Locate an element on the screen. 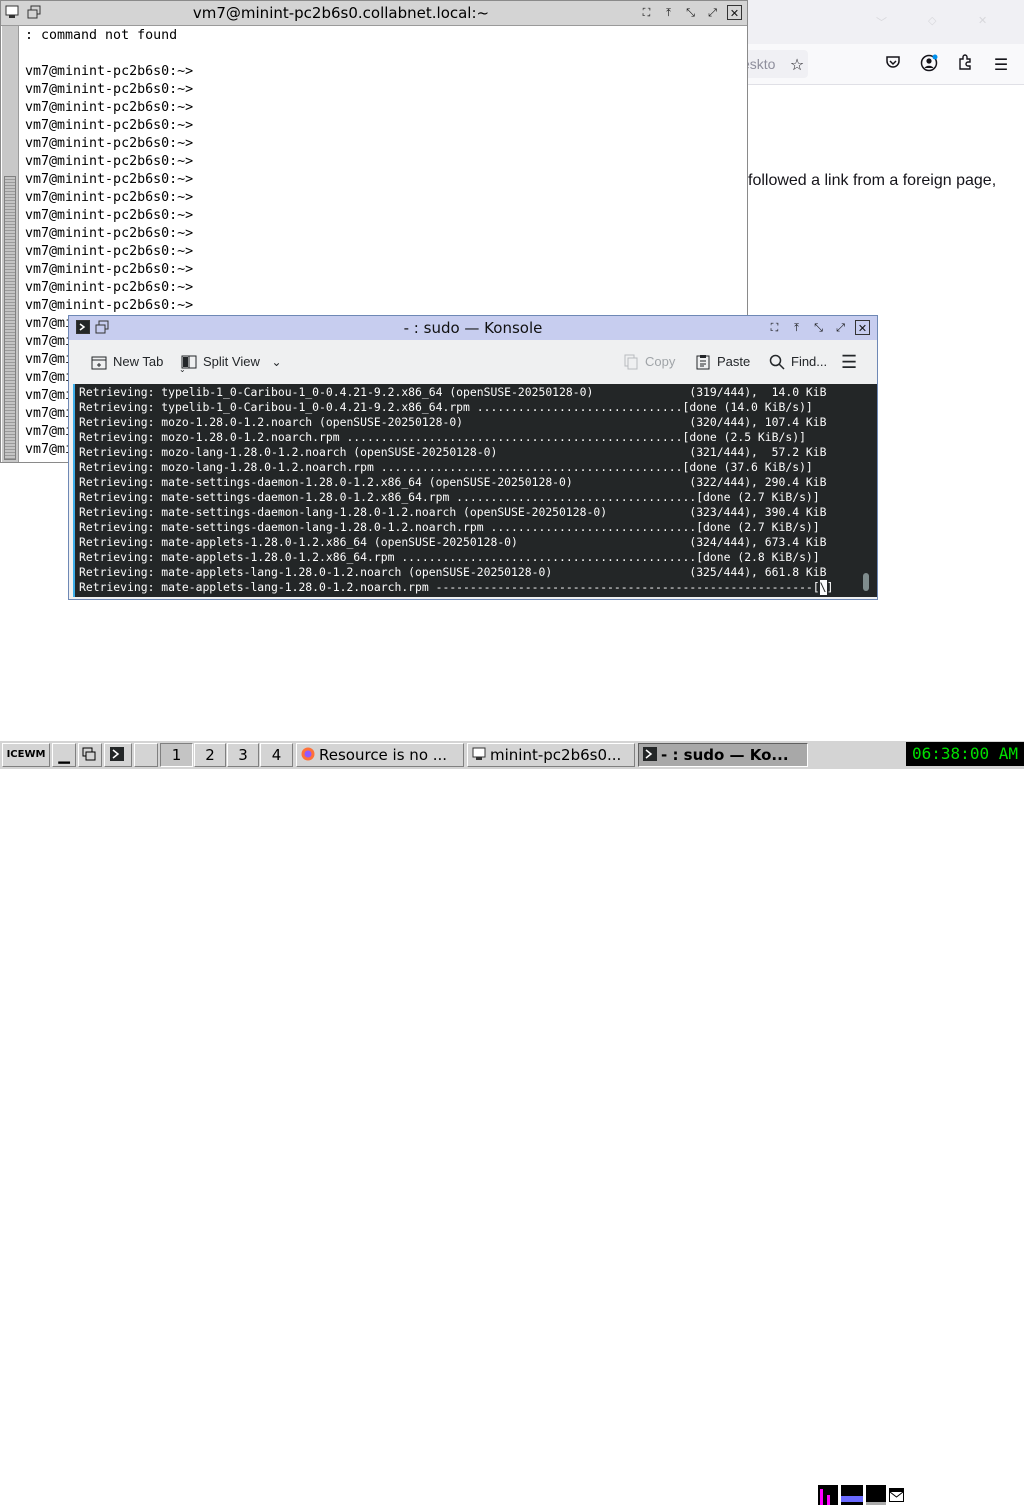 Image resolution: width=1024 pixels, height=1507 pixels. launcher-button is located at coordinates (146, 755).